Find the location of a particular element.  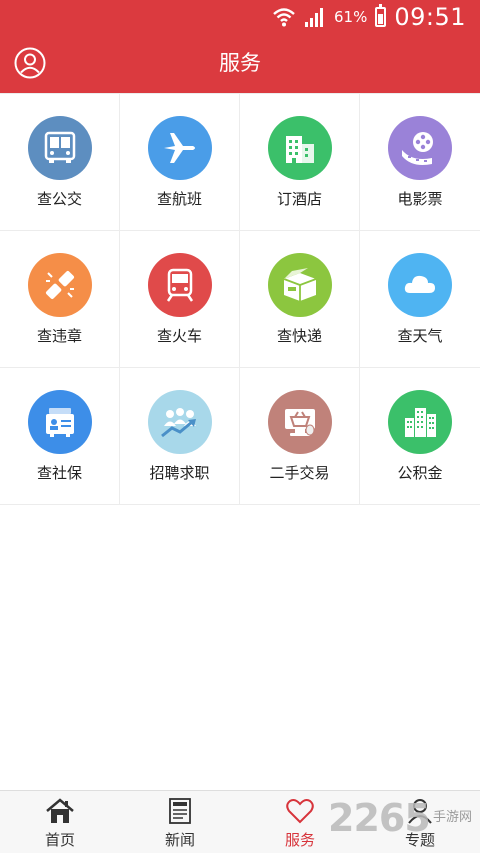

service-label: 电影票 is located at coordinates (420, 199).